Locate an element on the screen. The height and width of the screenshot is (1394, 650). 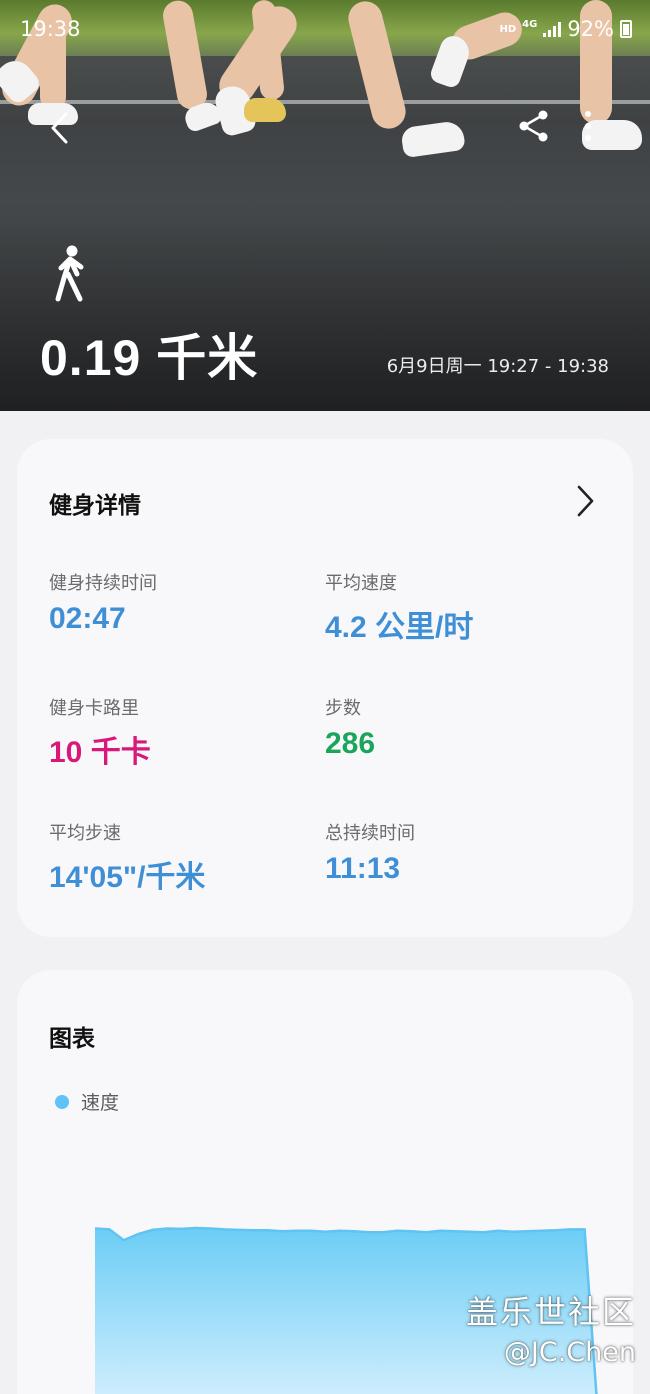
workout-time-range: 6月9日周一 19:27 - 19:38 is located at coordinates (497, 366).